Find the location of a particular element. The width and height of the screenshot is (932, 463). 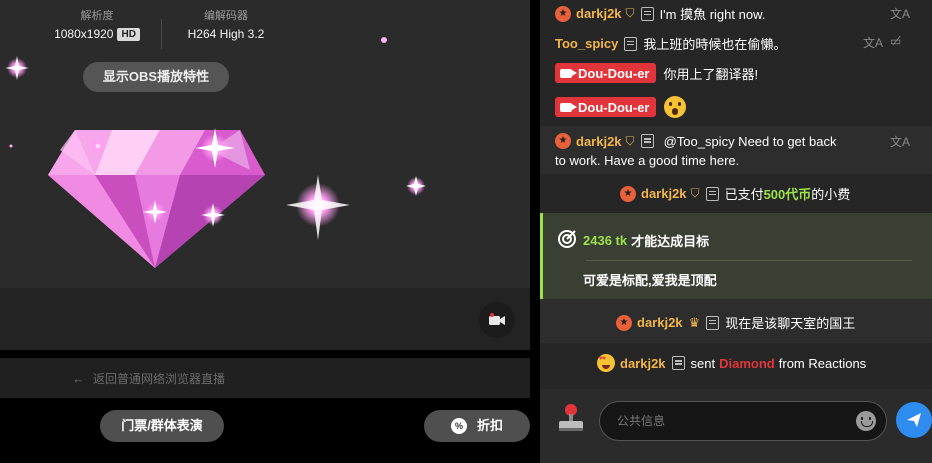

tip-username: darkj2k is located at coordinates (664, 193).